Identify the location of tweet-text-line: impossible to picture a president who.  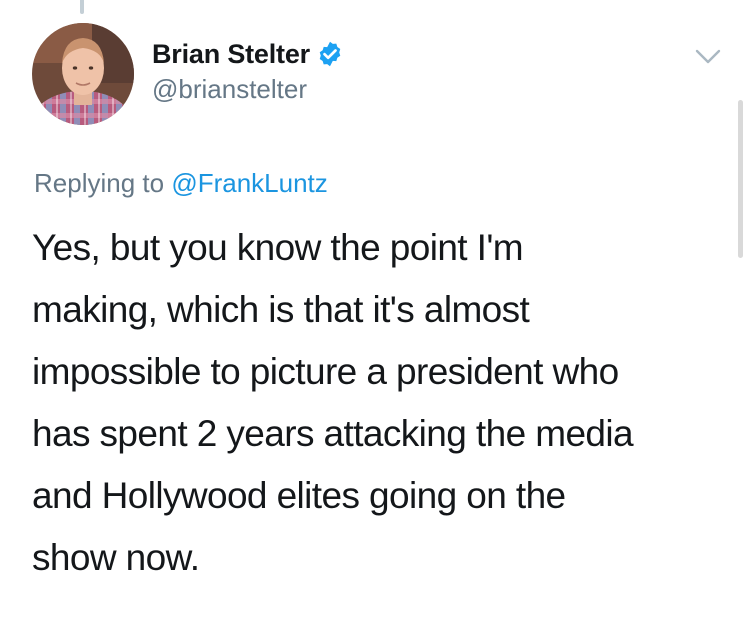
(325, 371).